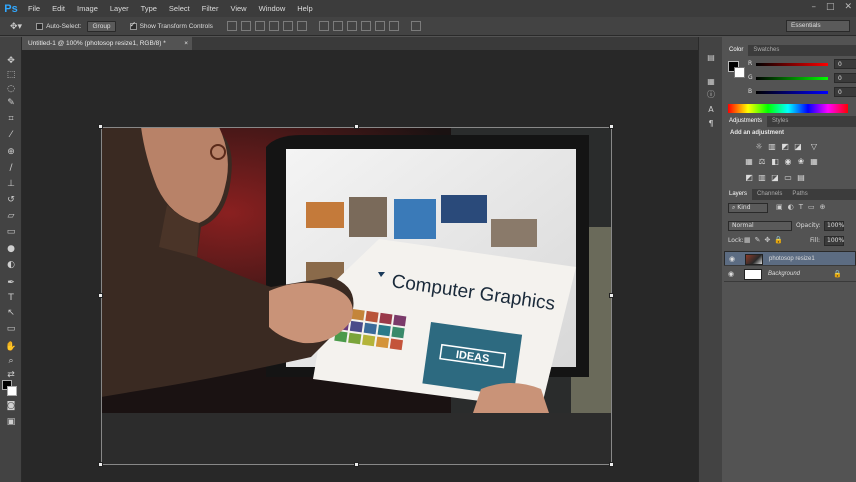 The image size is (856, 482). Describe the element at coordinates (356, 464) in the screenshot. I see `transform-handle-bottom` at that location.